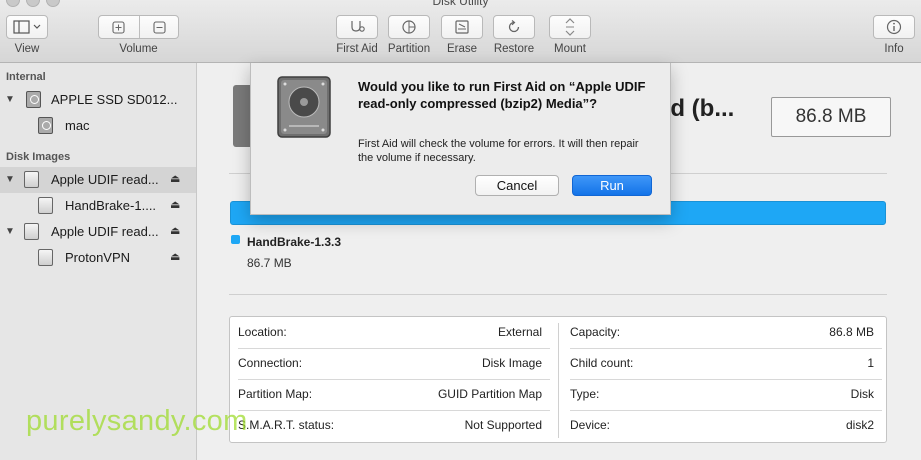 The image size is (921, 460). What do you see at coordinates (390, 425) in the screenshot?
I see `info-row-smart-status: S.M.A.R.T. status: Not Supported` at bounding box center [390, 425].